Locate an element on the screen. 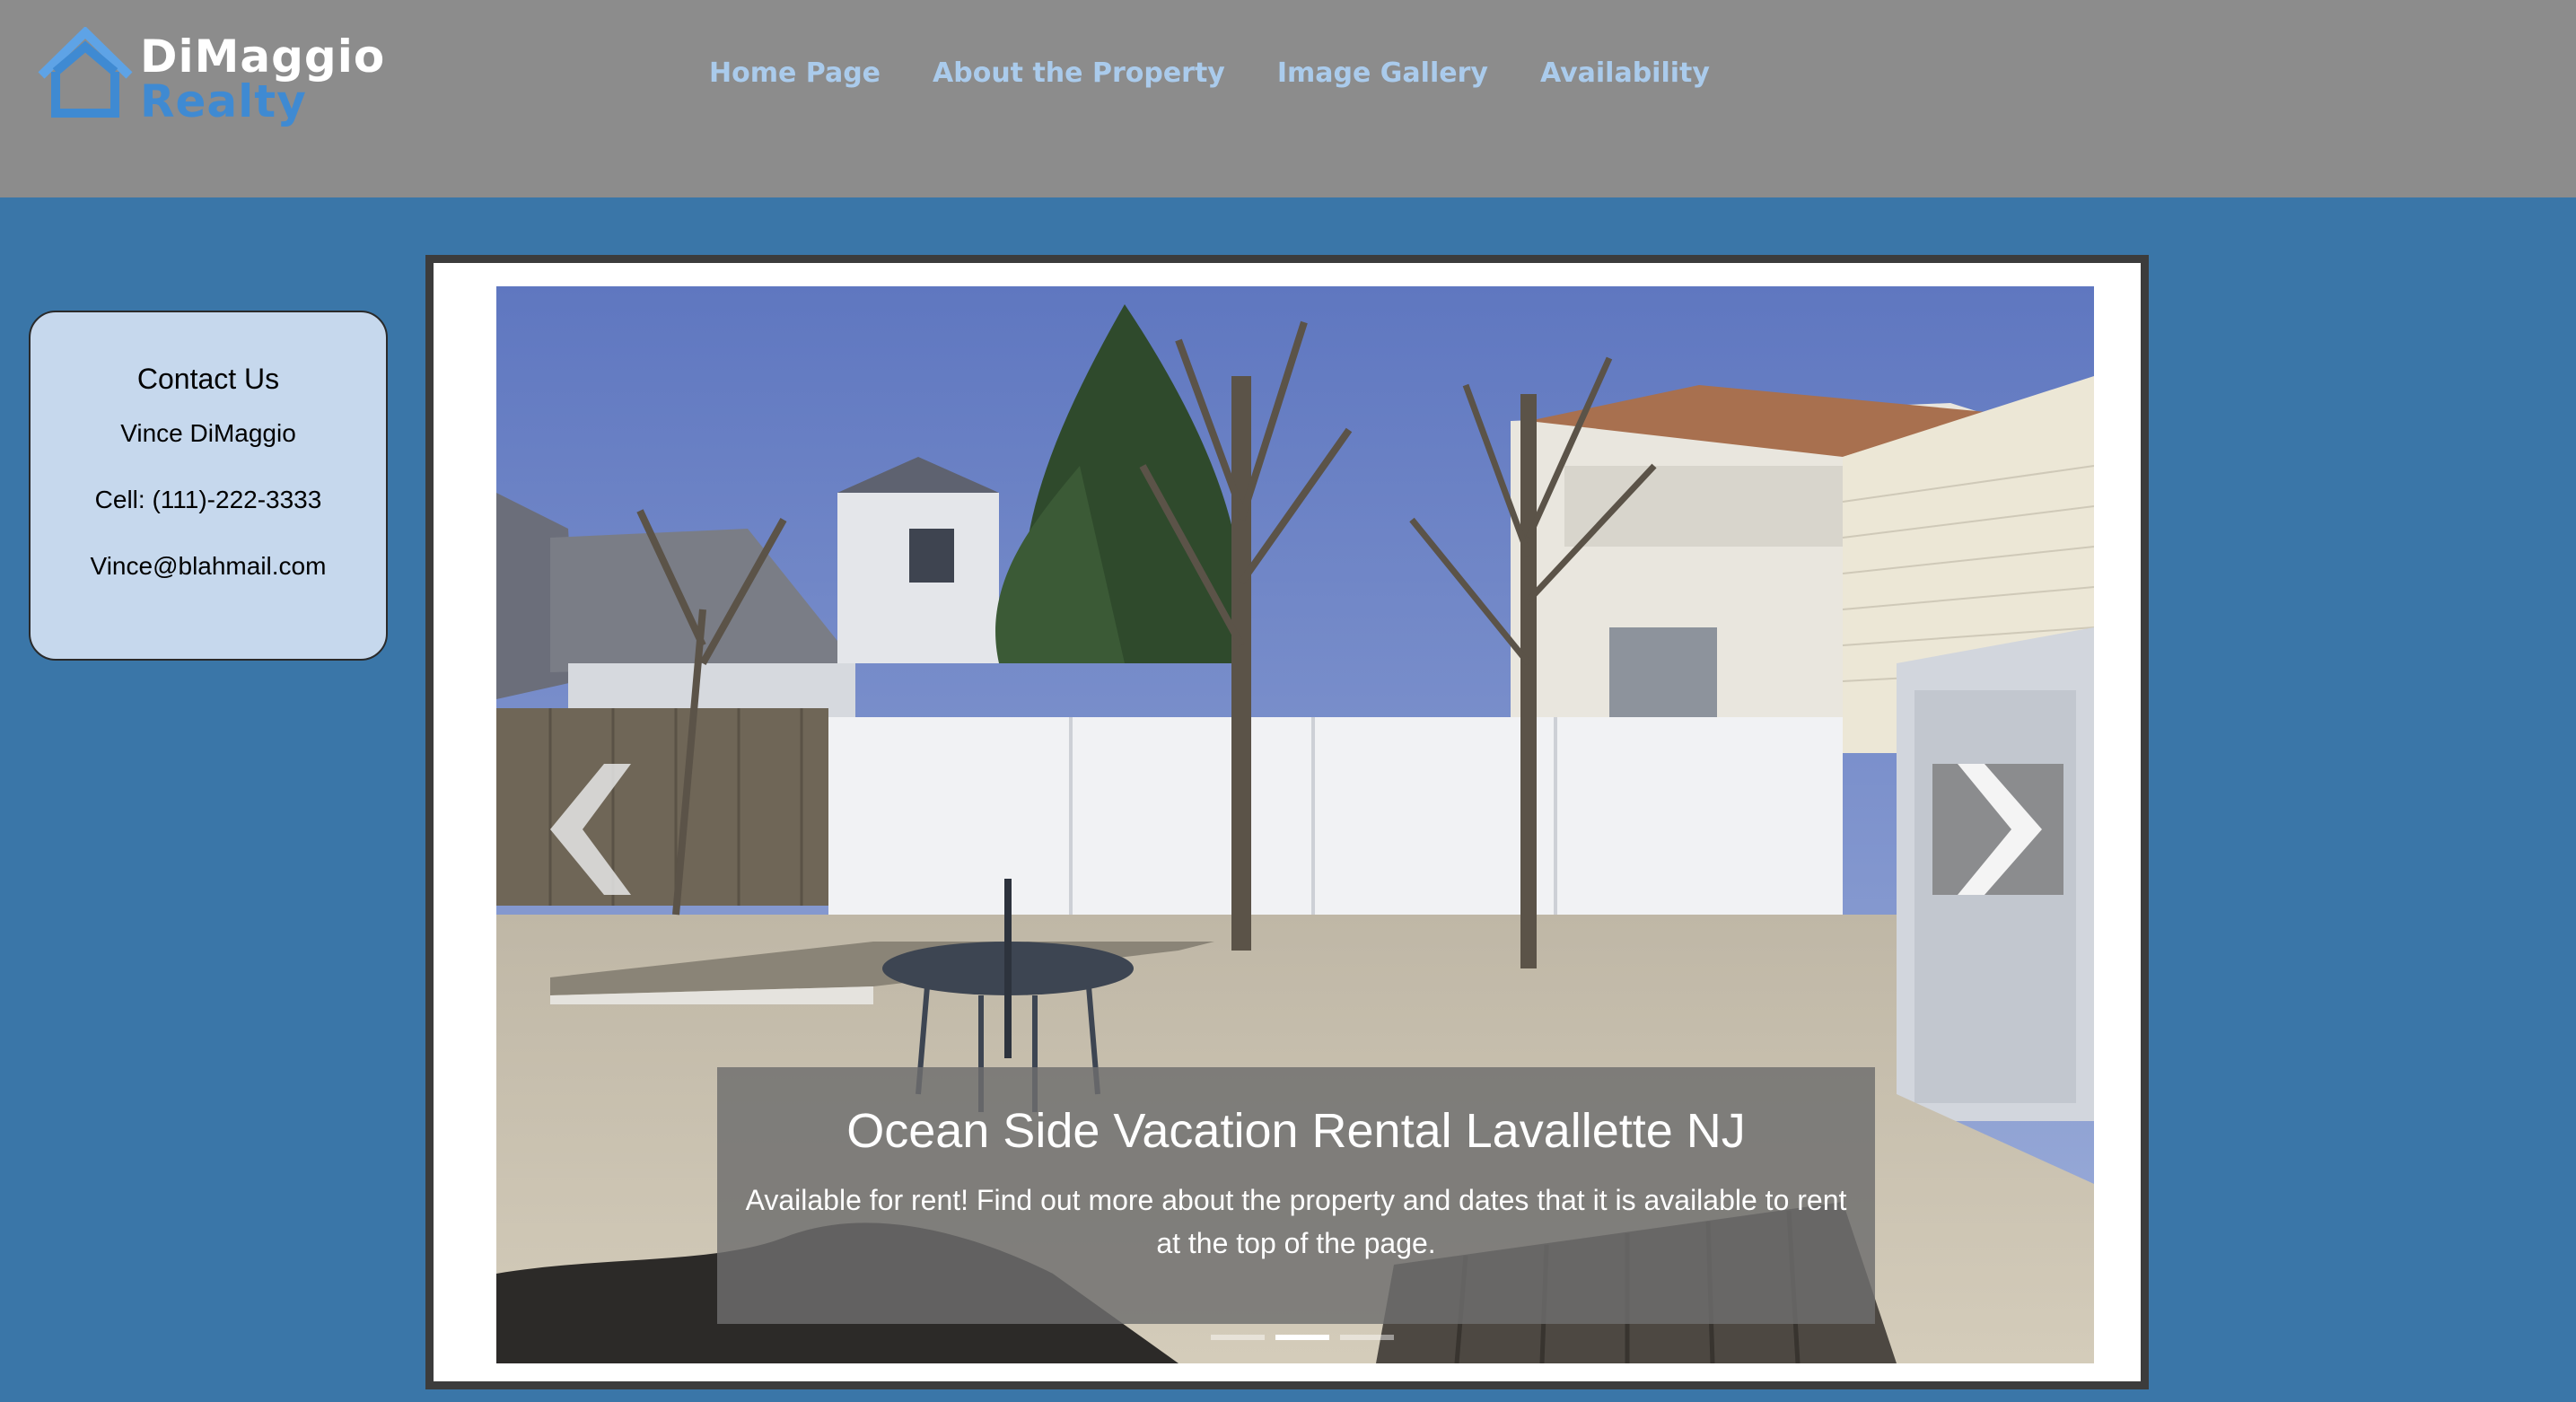 Image resolution: width=2576 pixels, height=1402 pixels. carousel-next-button is located at coordinates (1998, 829).